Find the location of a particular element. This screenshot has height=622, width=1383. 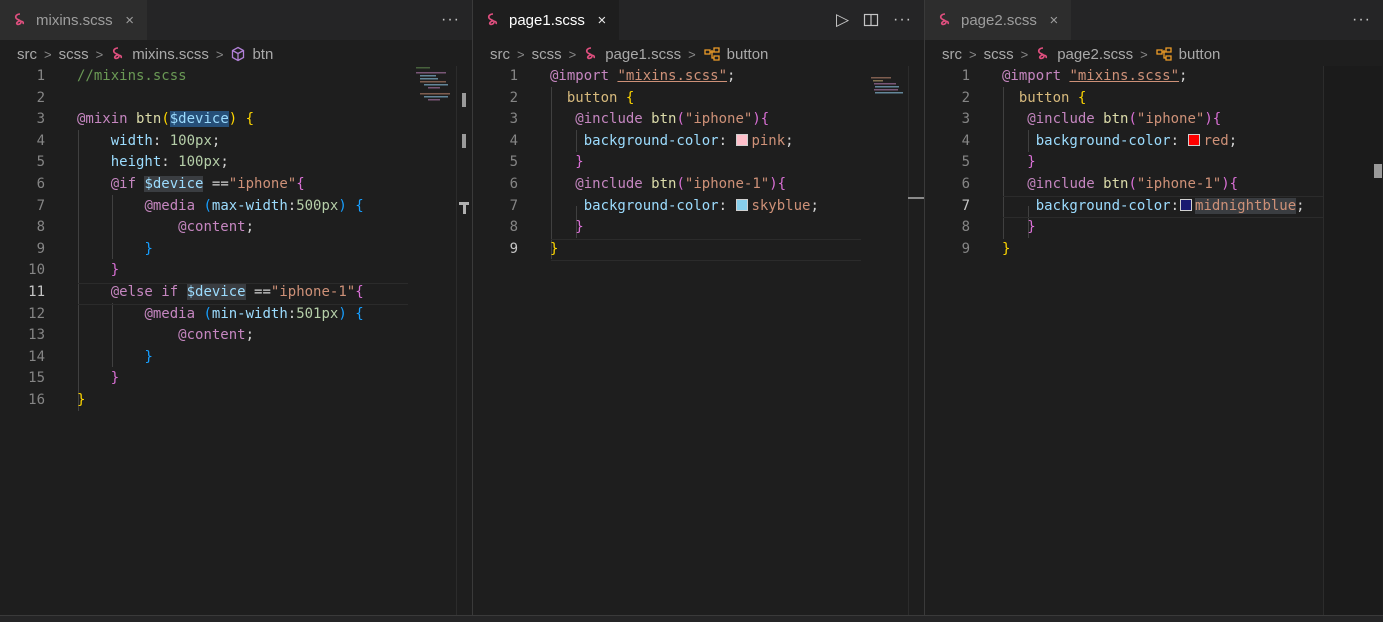

code-line: background-color: red; is located at coordinates (1136, 140).